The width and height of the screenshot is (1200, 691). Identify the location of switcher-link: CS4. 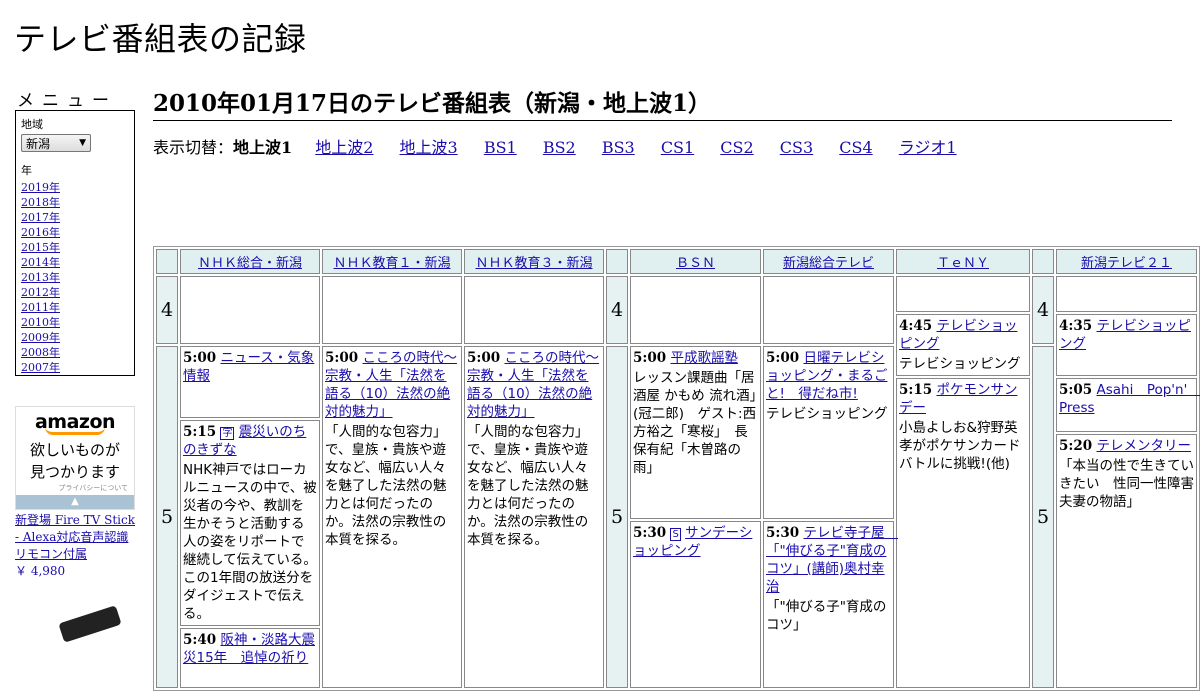
(855, 147).